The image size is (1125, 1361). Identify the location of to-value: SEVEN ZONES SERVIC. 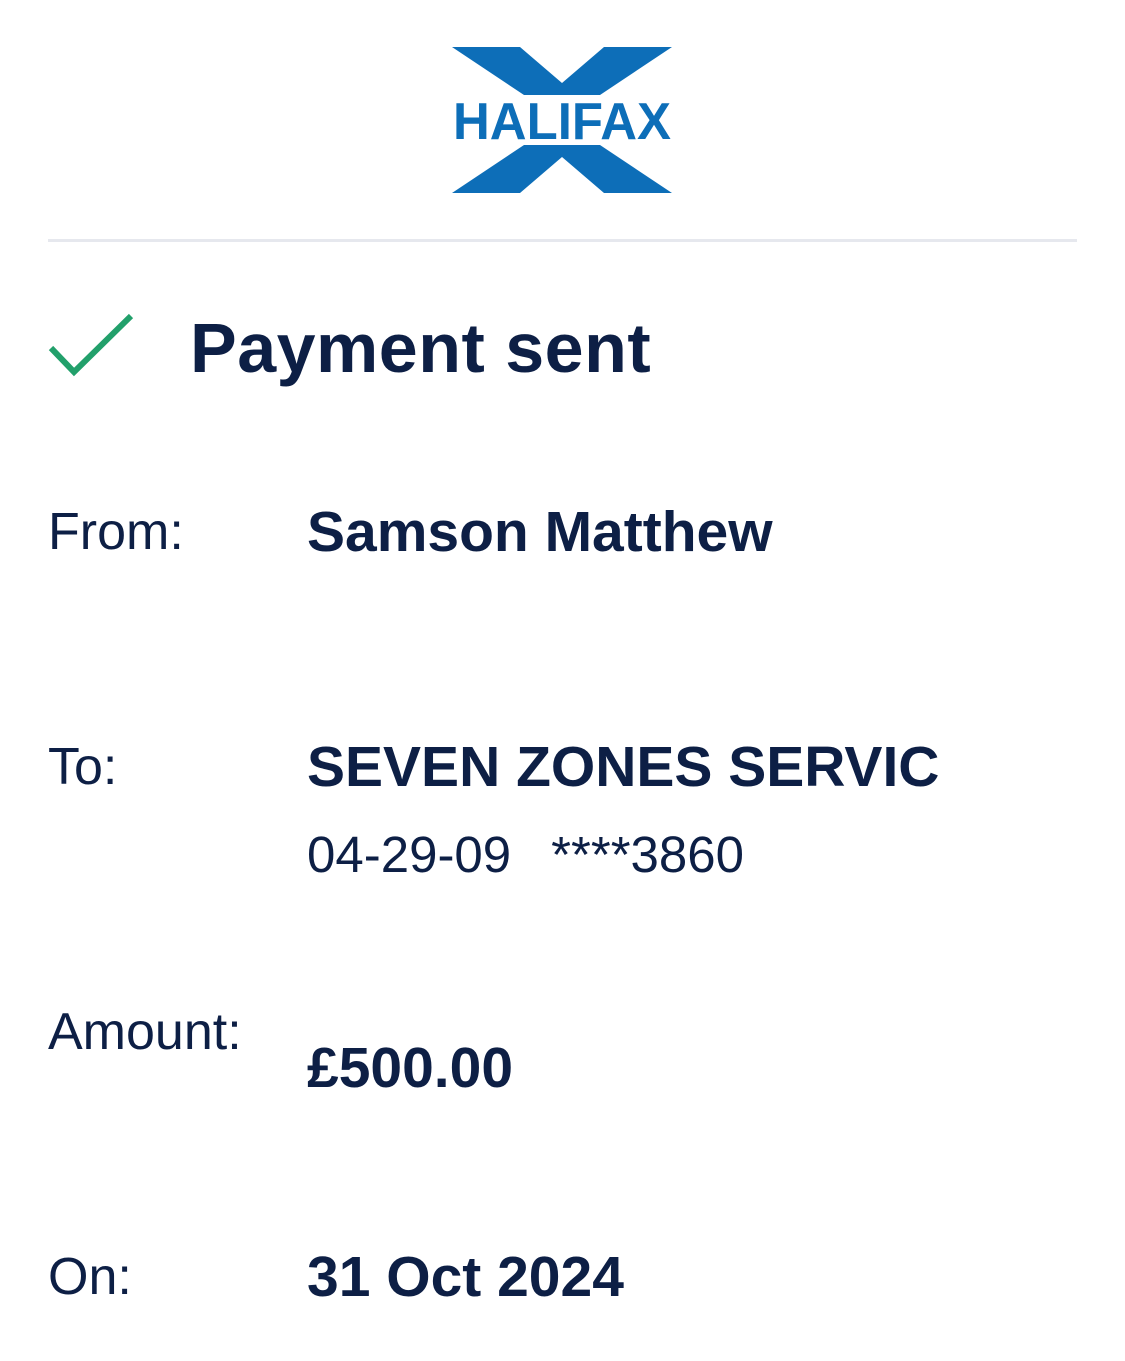
(623, 767).